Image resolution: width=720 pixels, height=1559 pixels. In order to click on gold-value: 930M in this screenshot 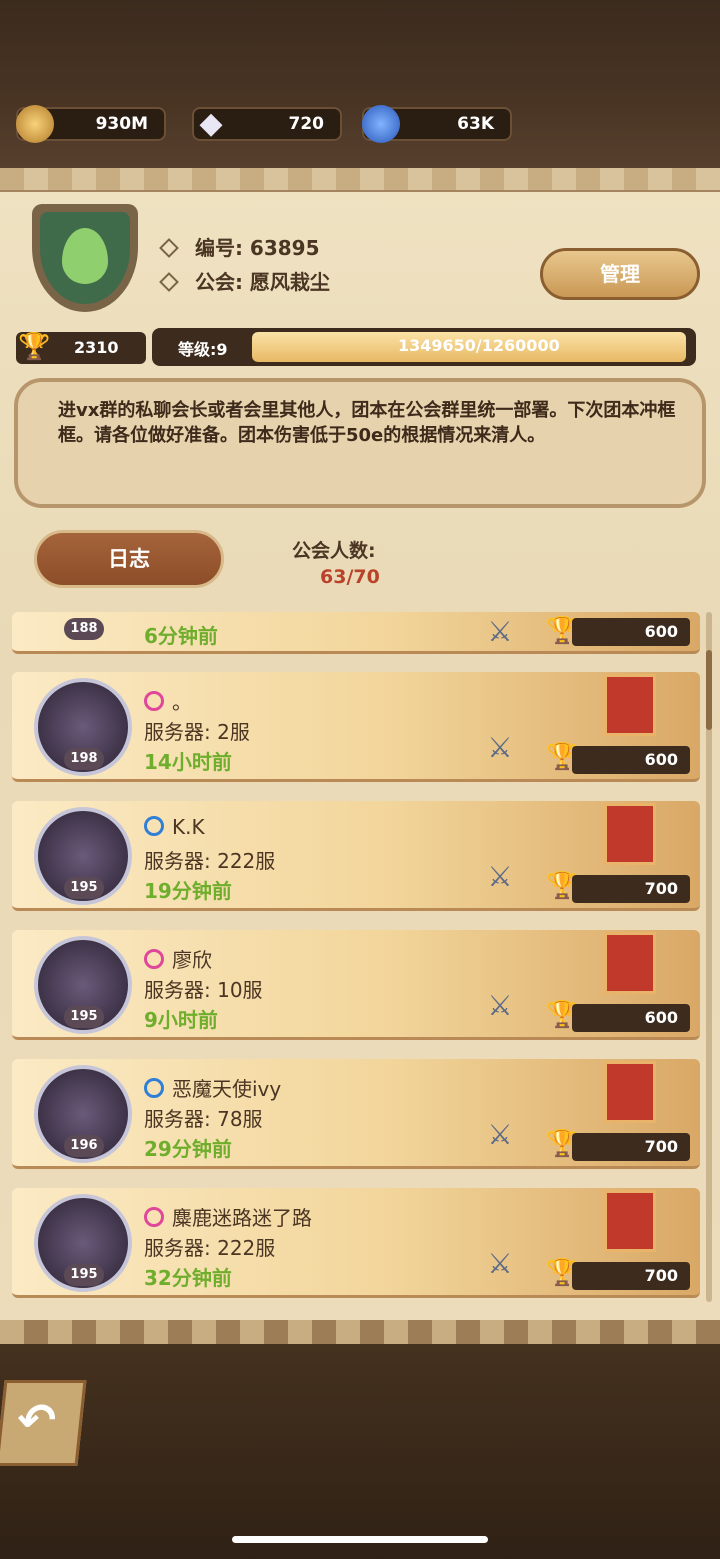, I will do `click(121, 124)`.